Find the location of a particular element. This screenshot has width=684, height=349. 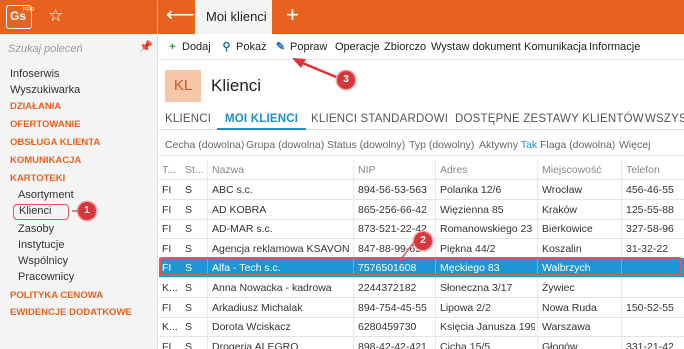

sidebar-section-komunikacja: KOMUNIKACJA is located at coordinates (45, 161).